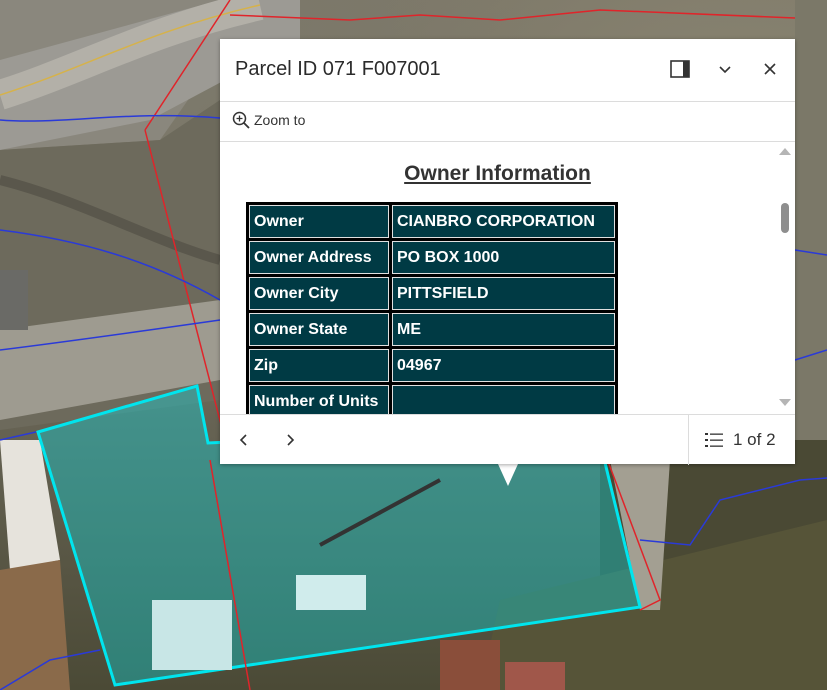 Image resolution: width=827 pixels, height=690 pixels. I want to click on chevron-right-icon, so click(291, 440).